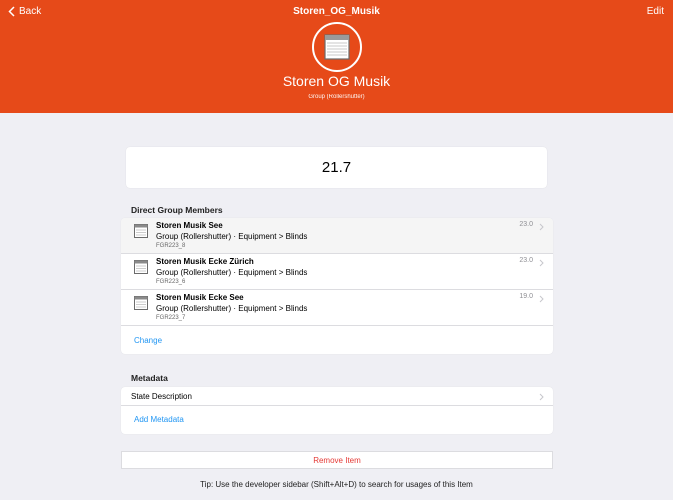 The height and width of the screenshot is (500, 673). What do you see at coordinates (149, 378) in the screenshot?
I see `metadata-section-title: Metadata` at bounding box center [149, 378].